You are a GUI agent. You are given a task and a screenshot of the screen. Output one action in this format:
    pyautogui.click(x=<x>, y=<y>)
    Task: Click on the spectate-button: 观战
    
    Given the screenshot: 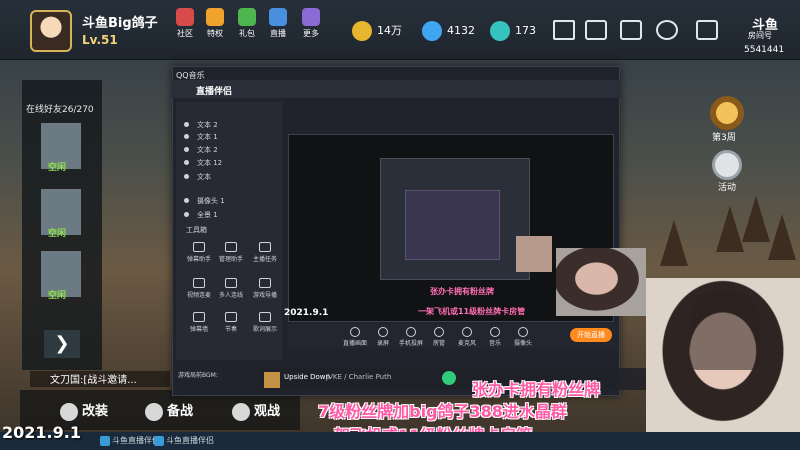 What is the action you would take?
    pyautogui.click(x=256, y=410)
    